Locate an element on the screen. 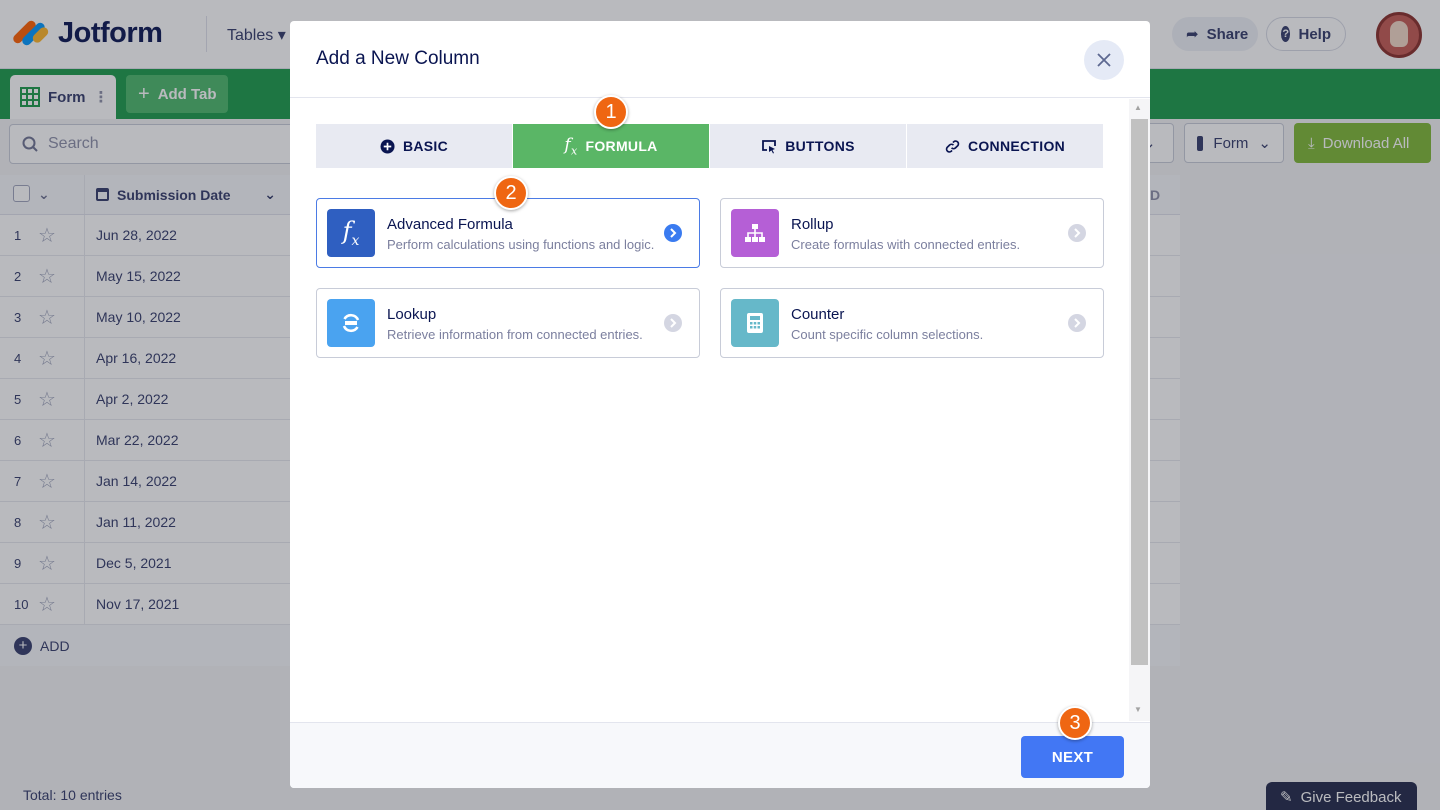  column-type-tabs: BASIC fx FORMULA BUTTONS CONNECTION is located at coordinates (709, 146).